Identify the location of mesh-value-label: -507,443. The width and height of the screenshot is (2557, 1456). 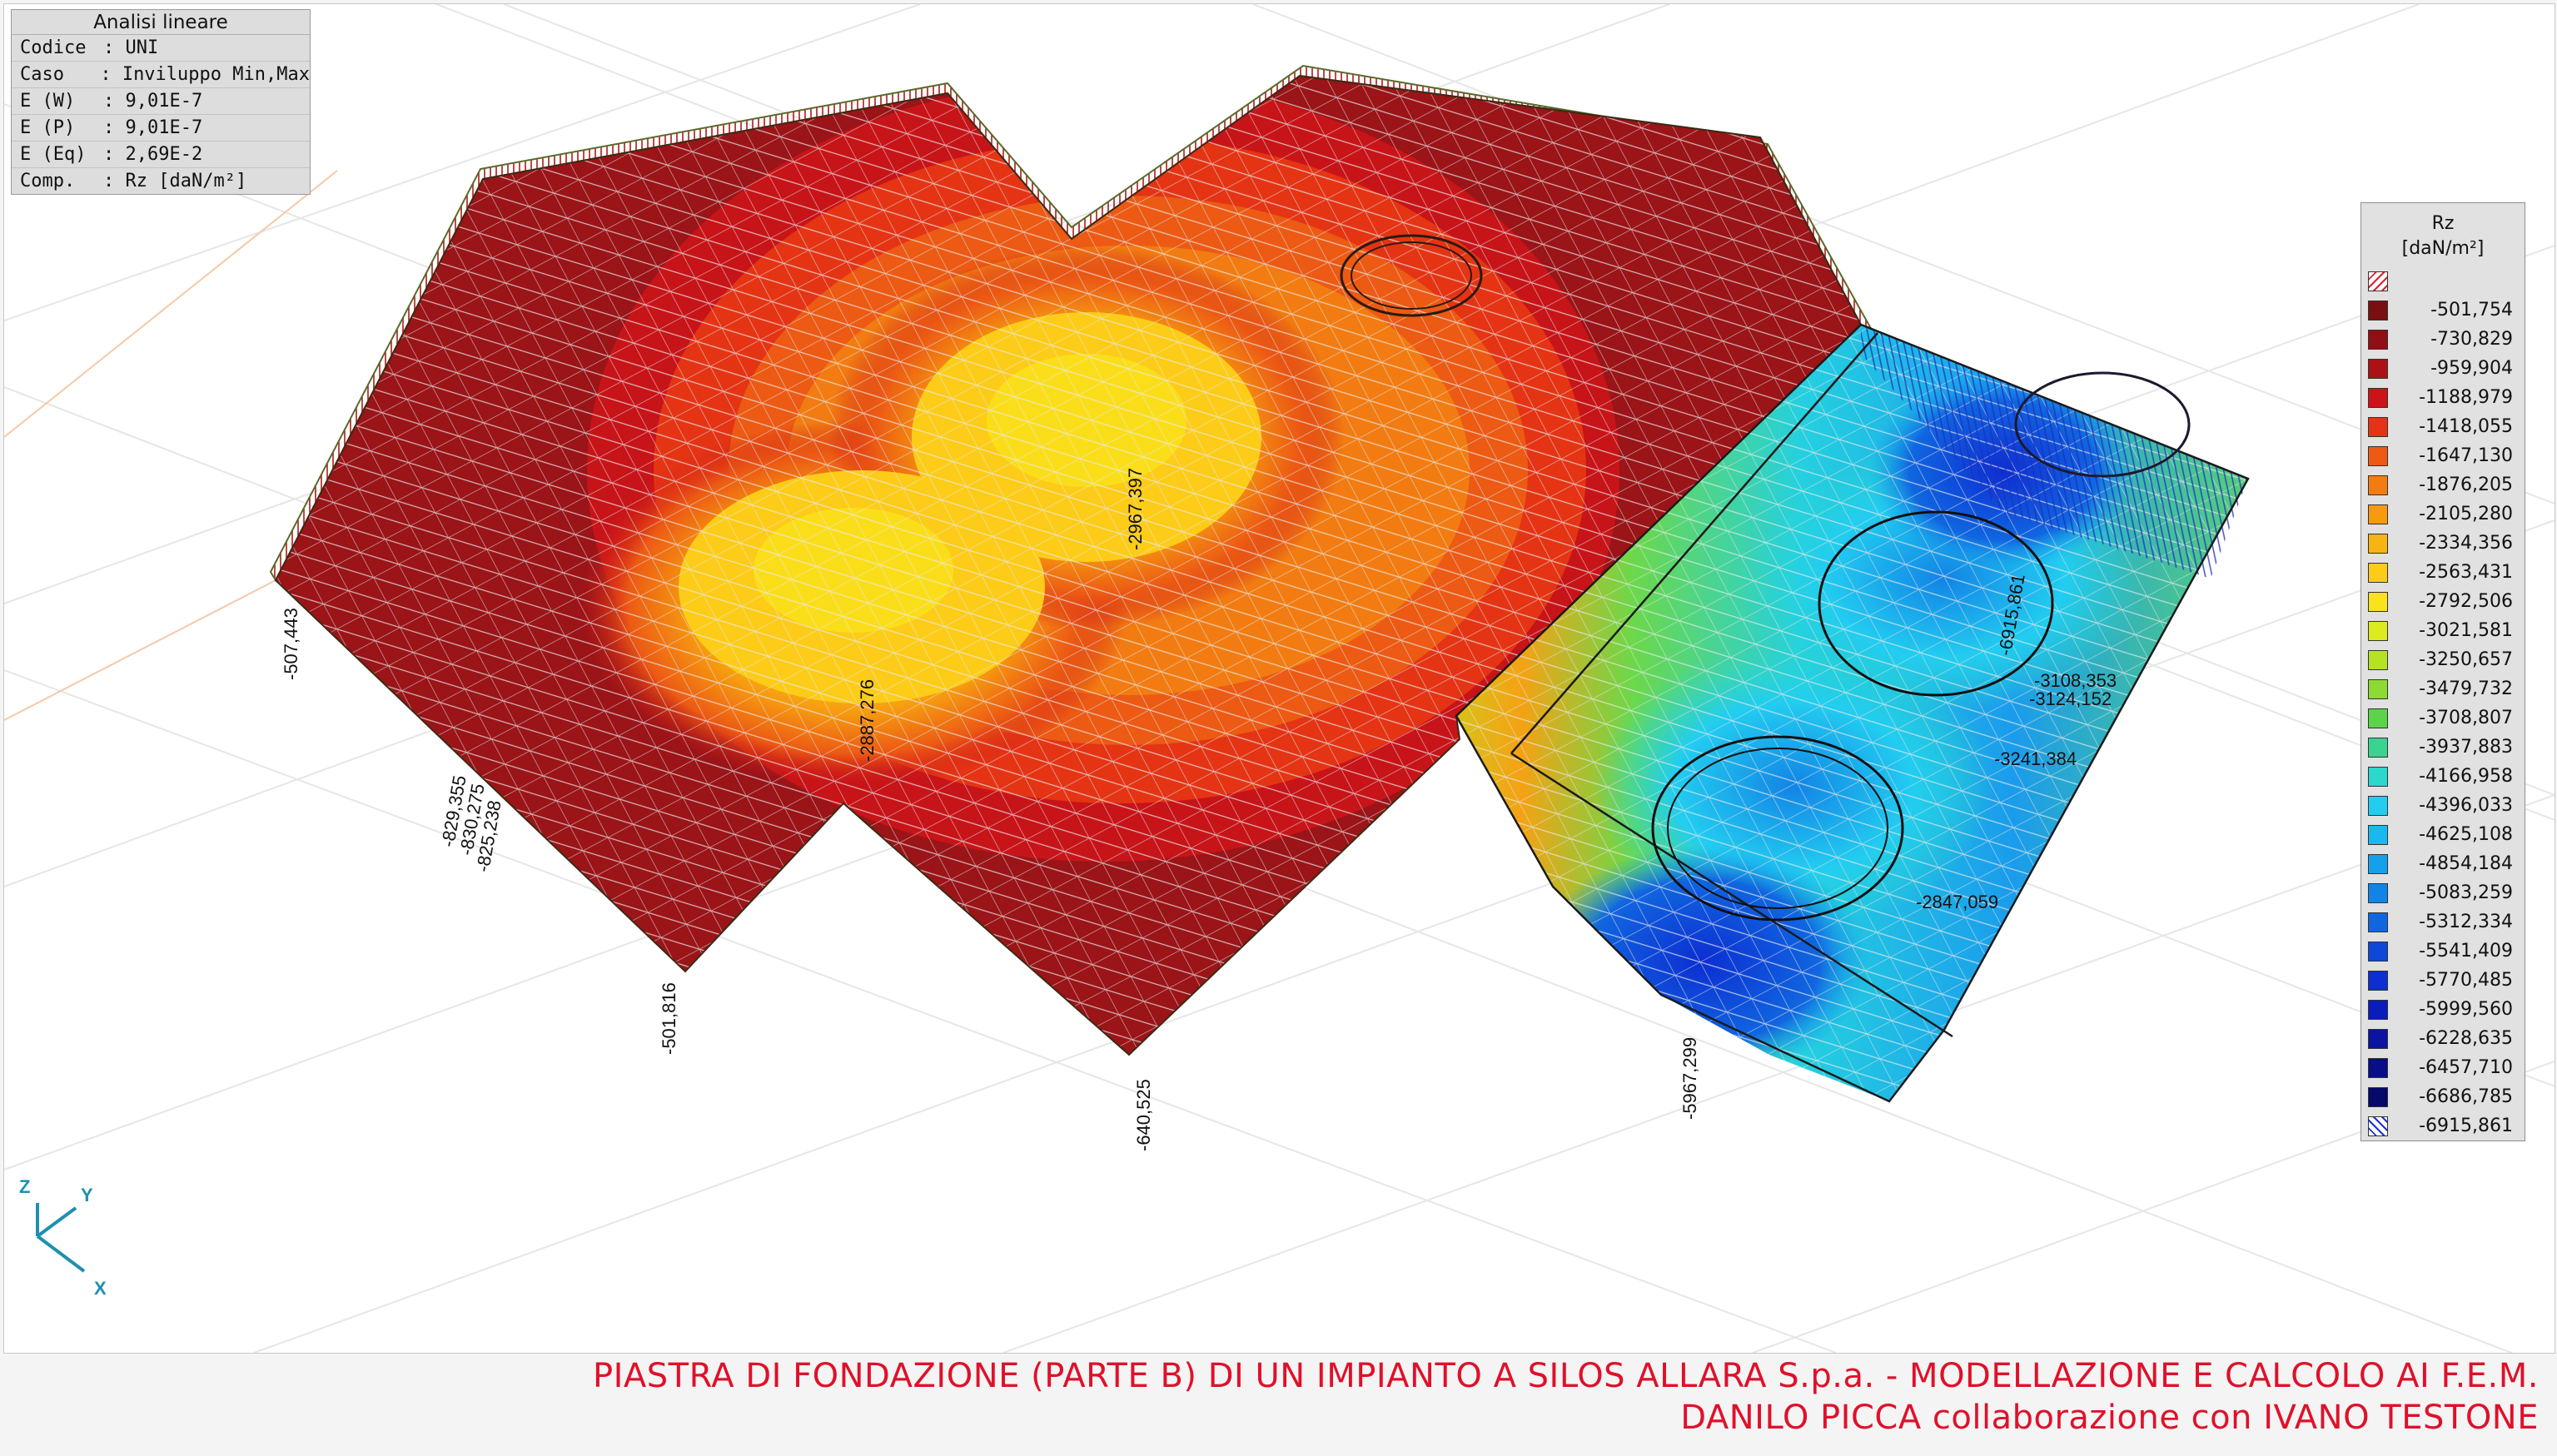
(291, 644).